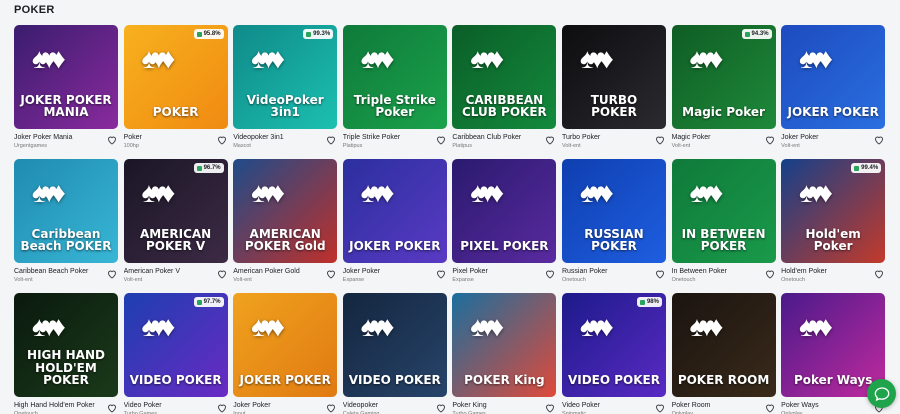  I want to click on game-card: ♠♥♦ POKER ROOM Poker Room Onlyplay, so click(723, 353).